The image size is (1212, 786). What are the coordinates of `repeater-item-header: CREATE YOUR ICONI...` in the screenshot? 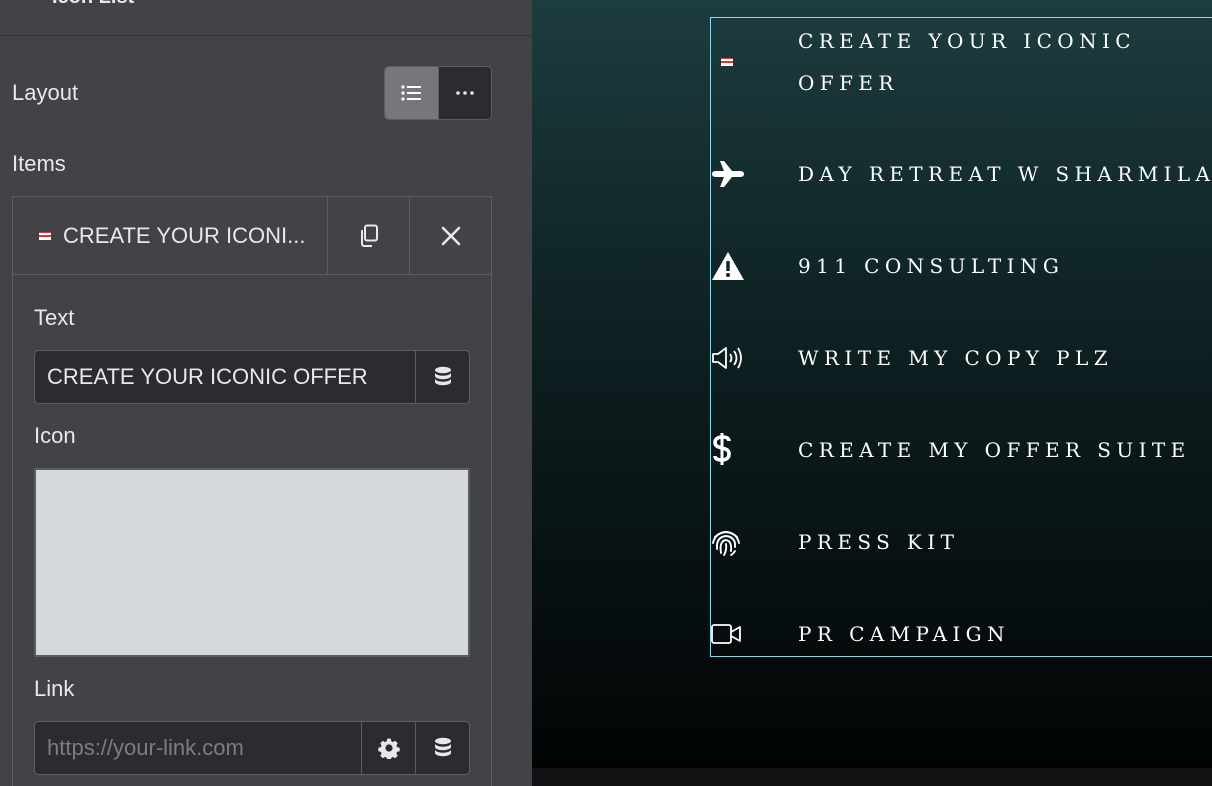 It's located at (252, 236).